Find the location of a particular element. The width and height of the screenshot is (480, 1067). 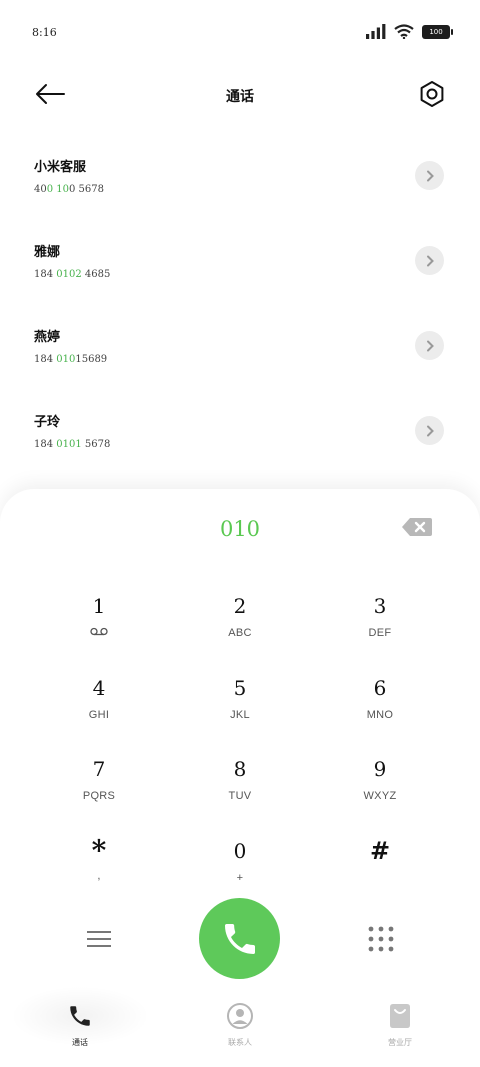

voicemail-icon is located at coordinates (99, 633).